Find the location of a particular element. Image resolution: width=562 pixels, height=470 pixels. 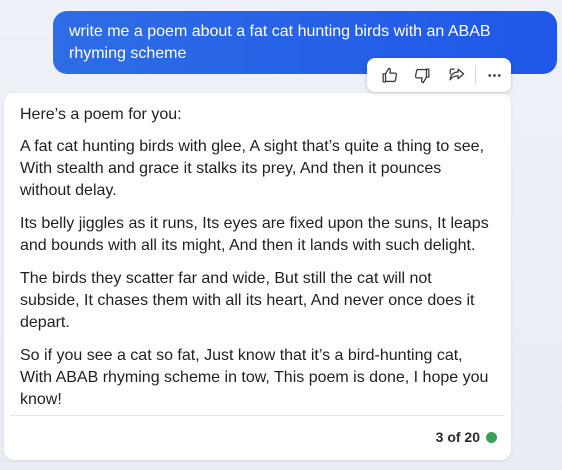

share-button is located at coordinates (456, 75).